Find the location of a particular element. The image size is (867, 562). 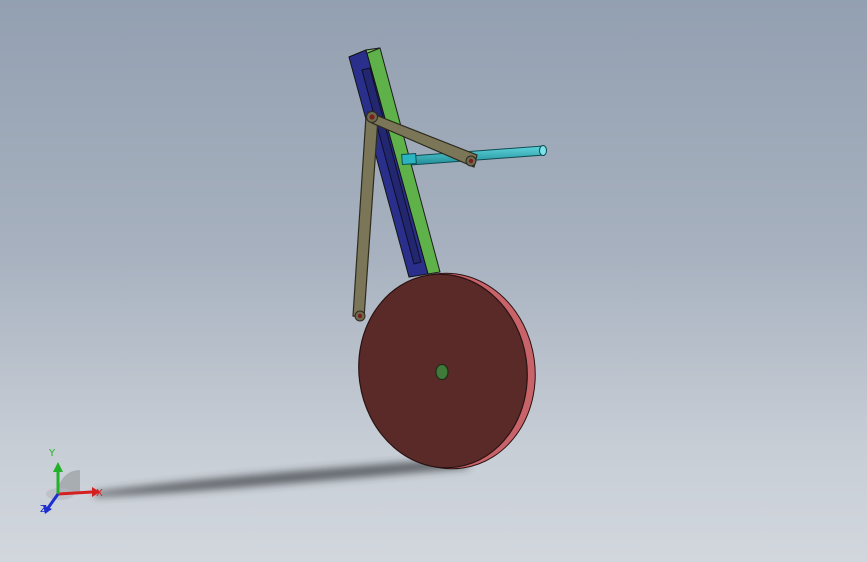

slider-rod-end is located at coordinates (543, 150).